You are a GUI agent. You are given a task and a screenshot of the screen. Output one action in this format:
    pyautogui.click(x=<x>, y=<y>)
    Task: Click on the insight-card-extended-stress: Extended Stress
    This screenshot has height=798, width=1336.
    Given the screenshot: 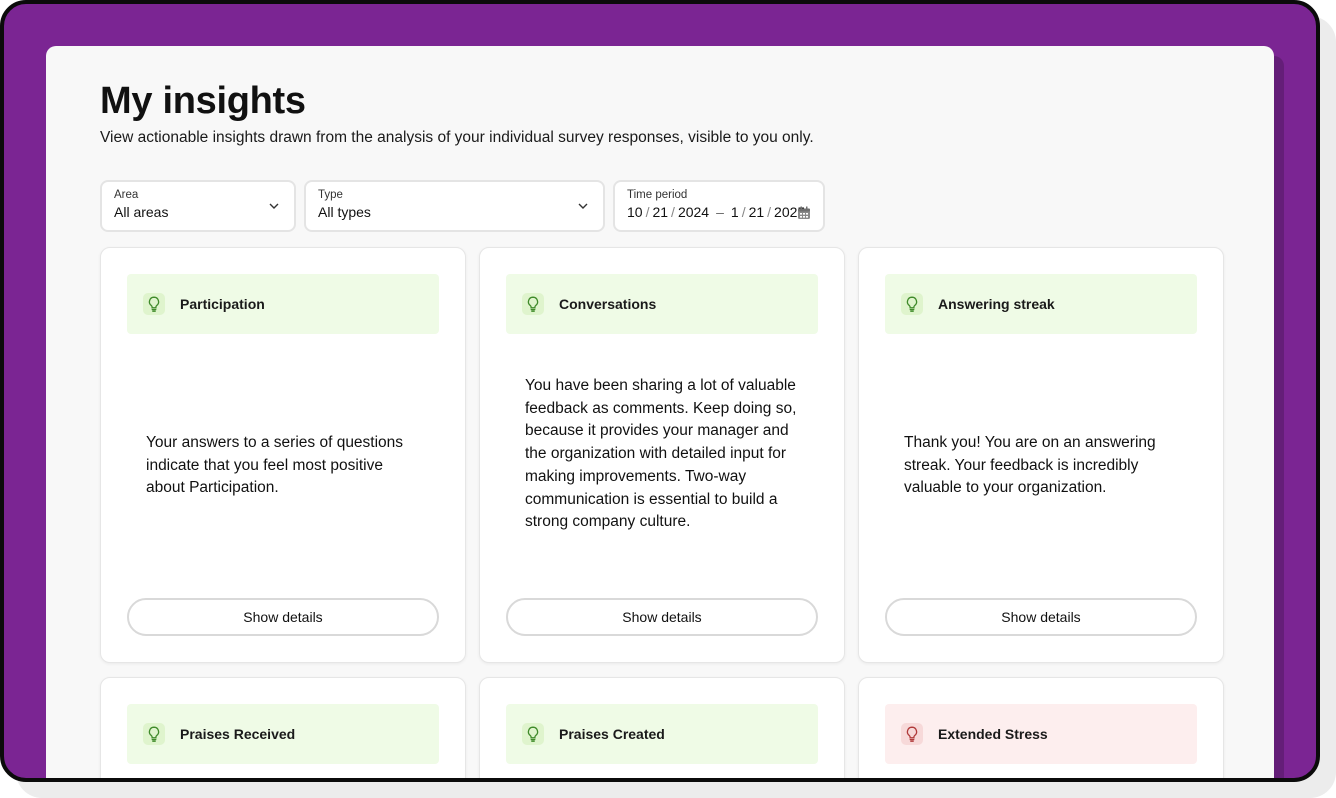 What is the action you would take?
    pyautogui.click(x=1041, y=727)
    